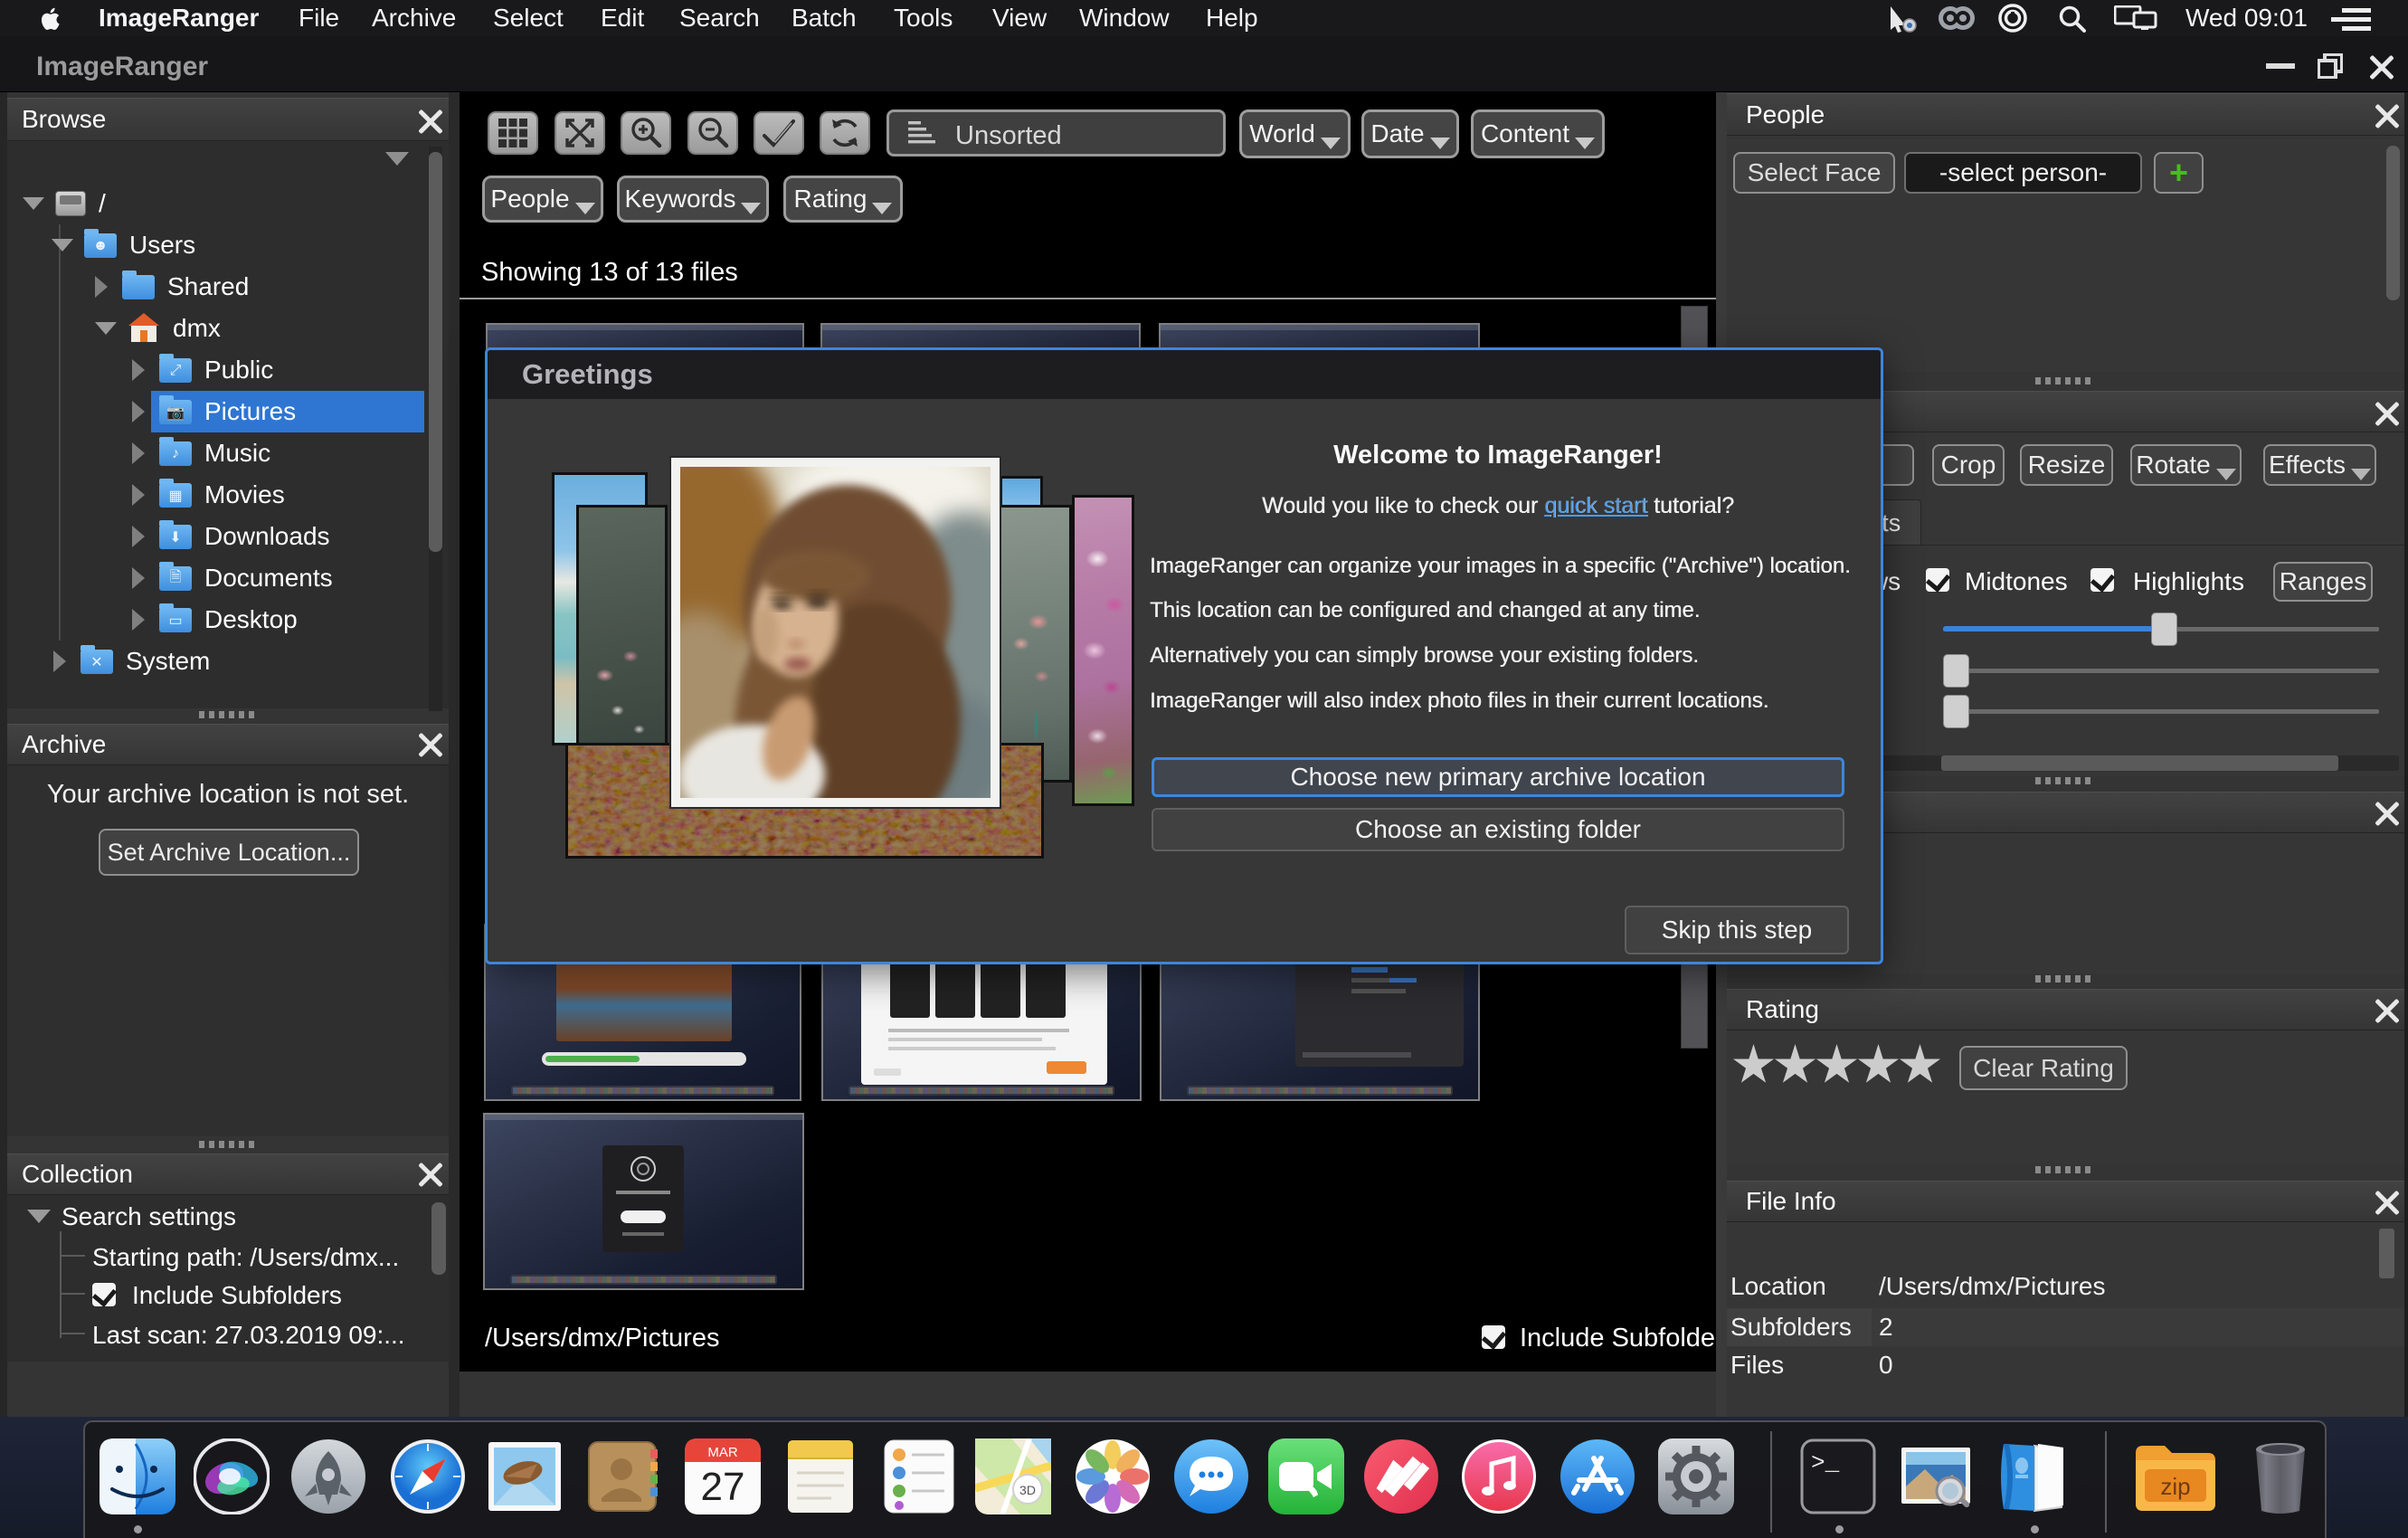 This screenshot has width=2408, height=1538. Describe the element at coordinates (722, 1452) in the screenshot. I see `svg-text: MAR` at that location.